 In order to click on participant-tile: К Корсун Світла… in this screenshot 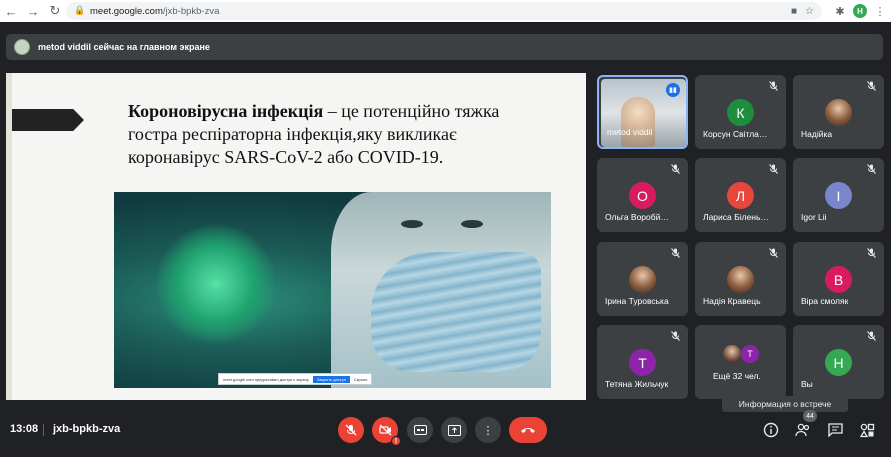, I will do `click(740, 112)`.